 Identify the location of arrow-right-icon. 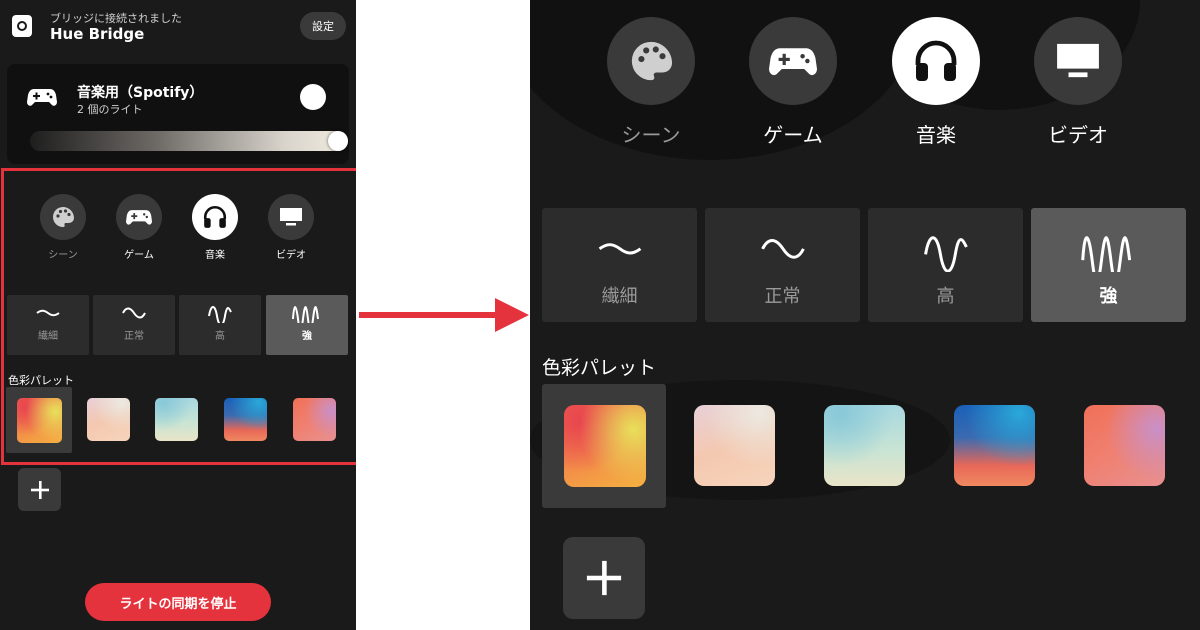
(444, 315).